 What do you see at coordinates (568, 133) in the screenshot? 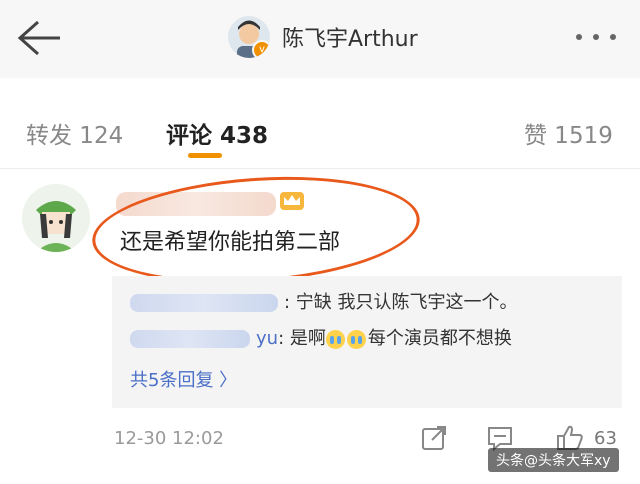
I see `tab-likes: 赞 1519` at bounding box center [568, 133].